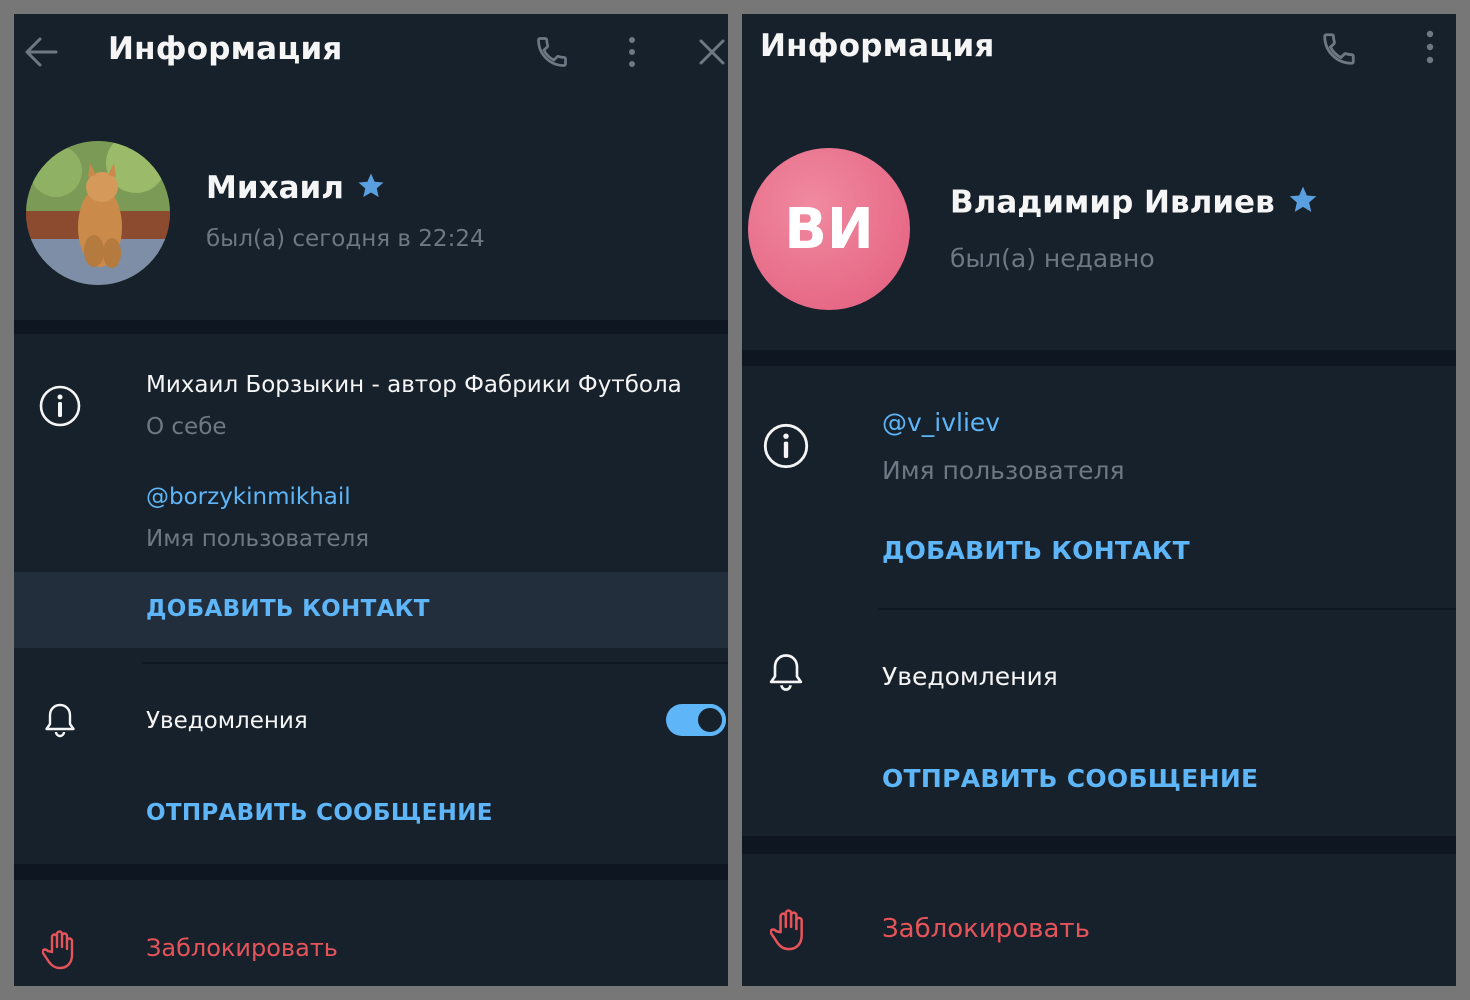  I want to click on add-contact-row: ДОБАВИТЬ КОНТАКТ, so click(371, 610).